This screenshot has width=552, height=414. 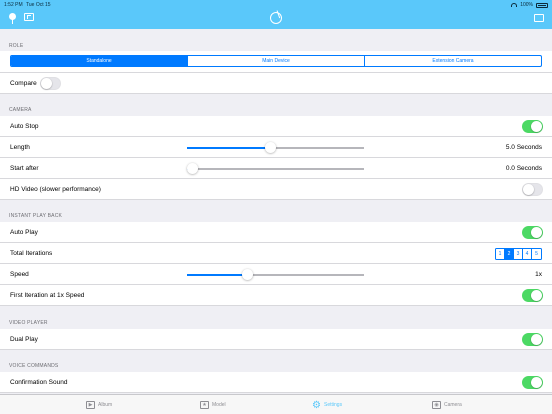 I want to click on confirmation-sound-toggle, so click(x=532, y=382).